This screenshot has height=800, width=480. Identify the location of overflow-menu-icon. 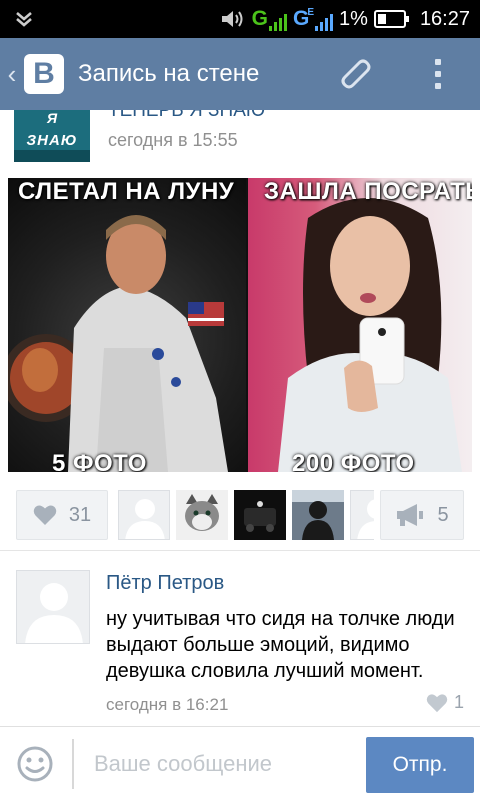
(438, 74).